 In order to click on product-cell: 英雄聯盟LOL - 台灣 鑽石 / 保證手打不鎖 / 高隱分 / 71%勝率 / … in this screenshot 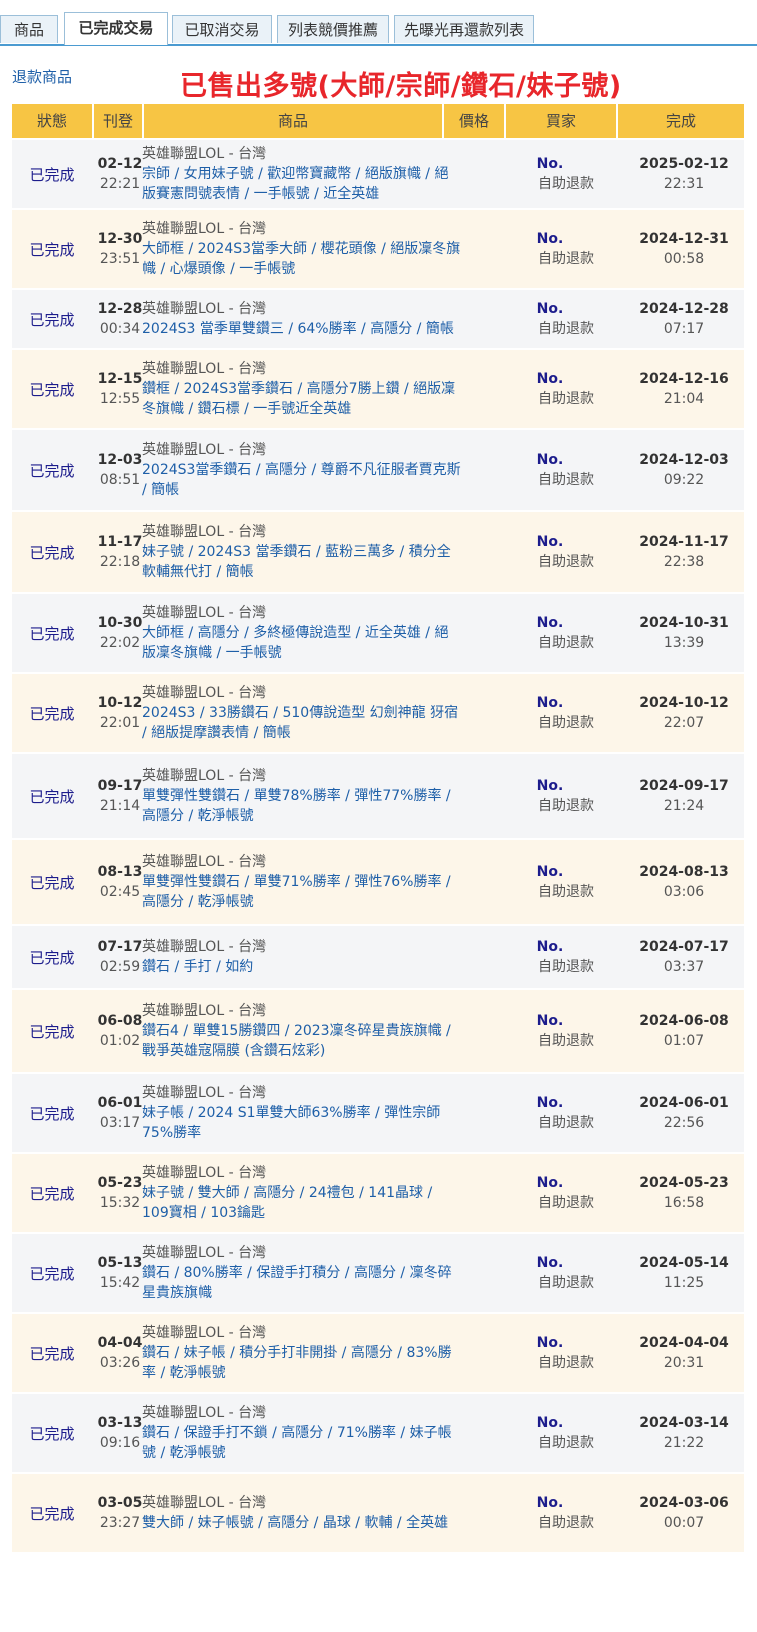, I will do `click(302, 1433)`.